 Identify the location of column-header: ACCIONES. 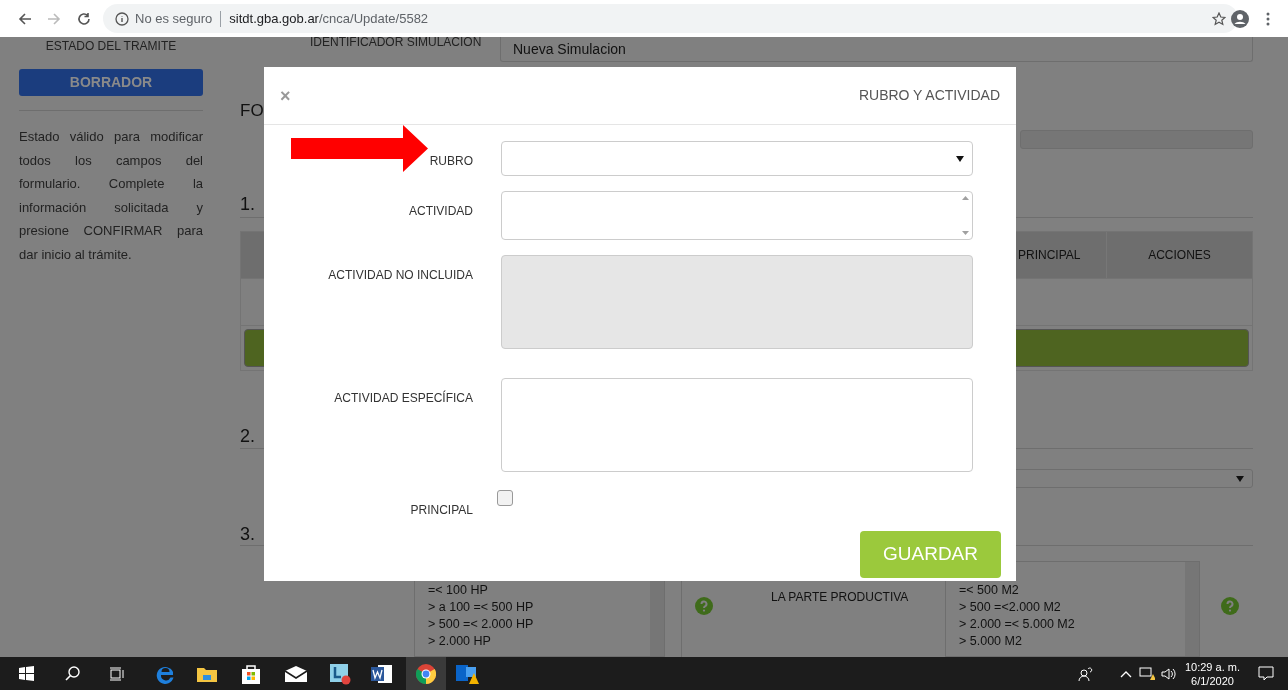
(1179, 255).